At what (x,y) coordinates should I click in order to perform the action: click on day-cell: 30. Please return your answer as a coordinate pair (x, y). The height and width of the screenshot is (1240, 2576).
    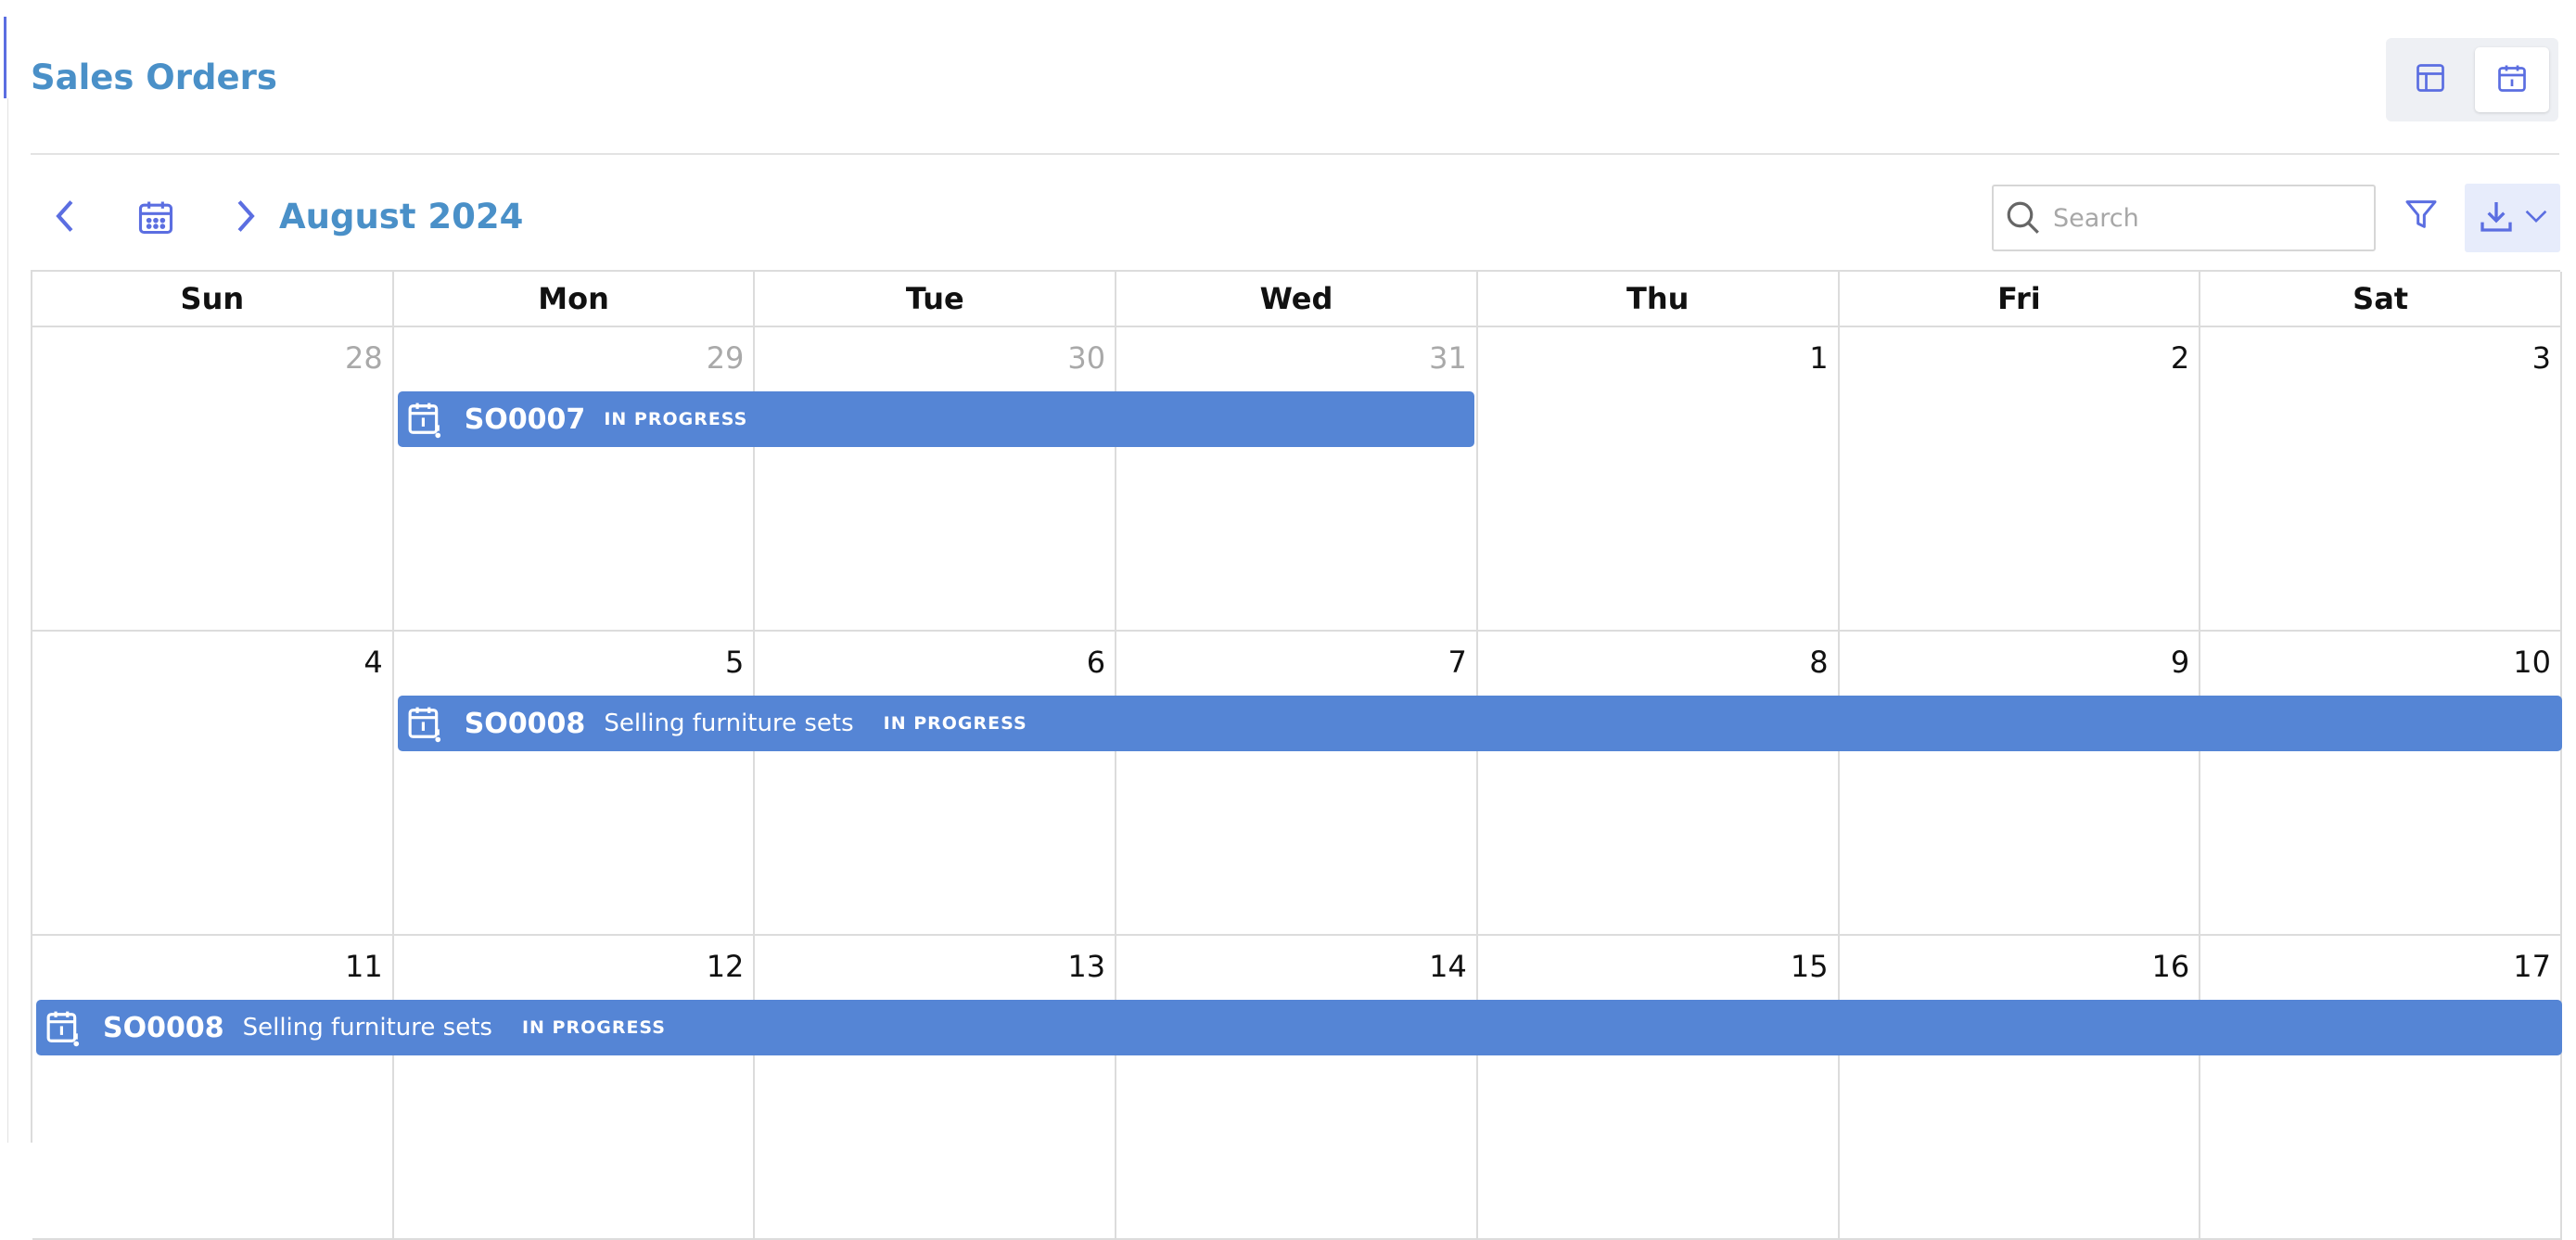
    Looking at the image, I should click on (936, 479).